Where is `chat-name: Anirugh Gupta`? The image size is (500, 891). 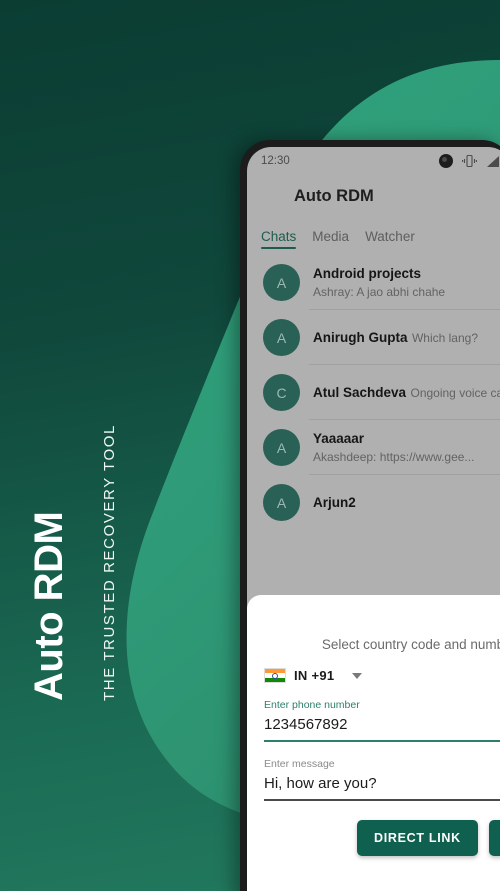
chat-name: Anirugh Gupta is located at coordinates (360, 337).